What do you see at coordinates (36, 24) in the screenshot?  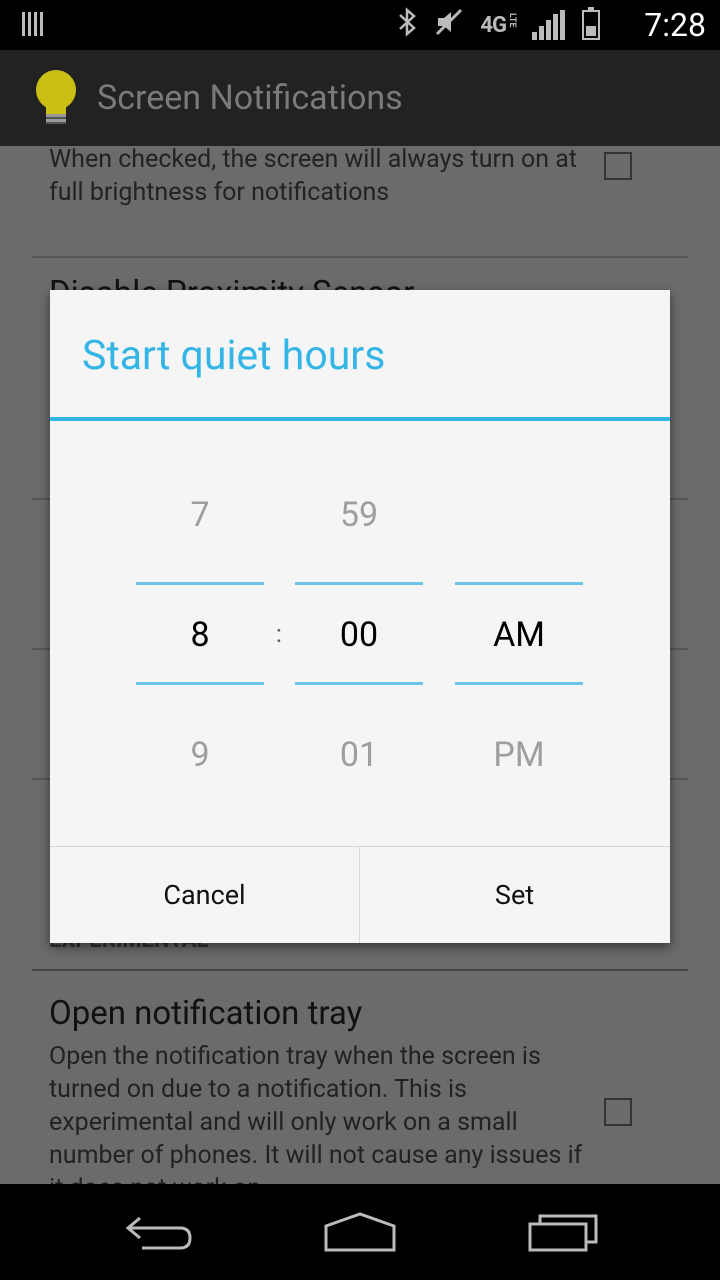 I see `signal-bars-icon` at bounding box center [36, 24].